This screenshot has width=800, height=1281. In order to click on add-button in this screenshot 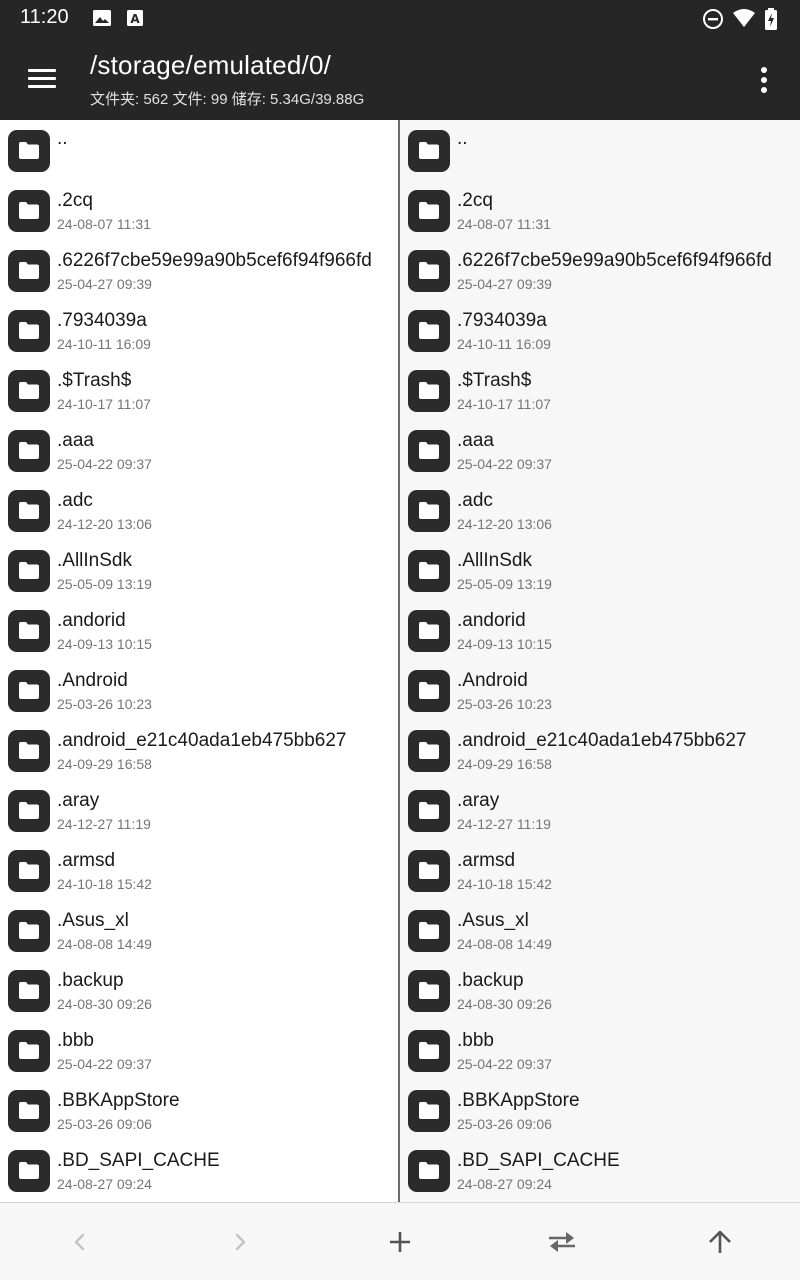, I will do `click(400, 1242)`.